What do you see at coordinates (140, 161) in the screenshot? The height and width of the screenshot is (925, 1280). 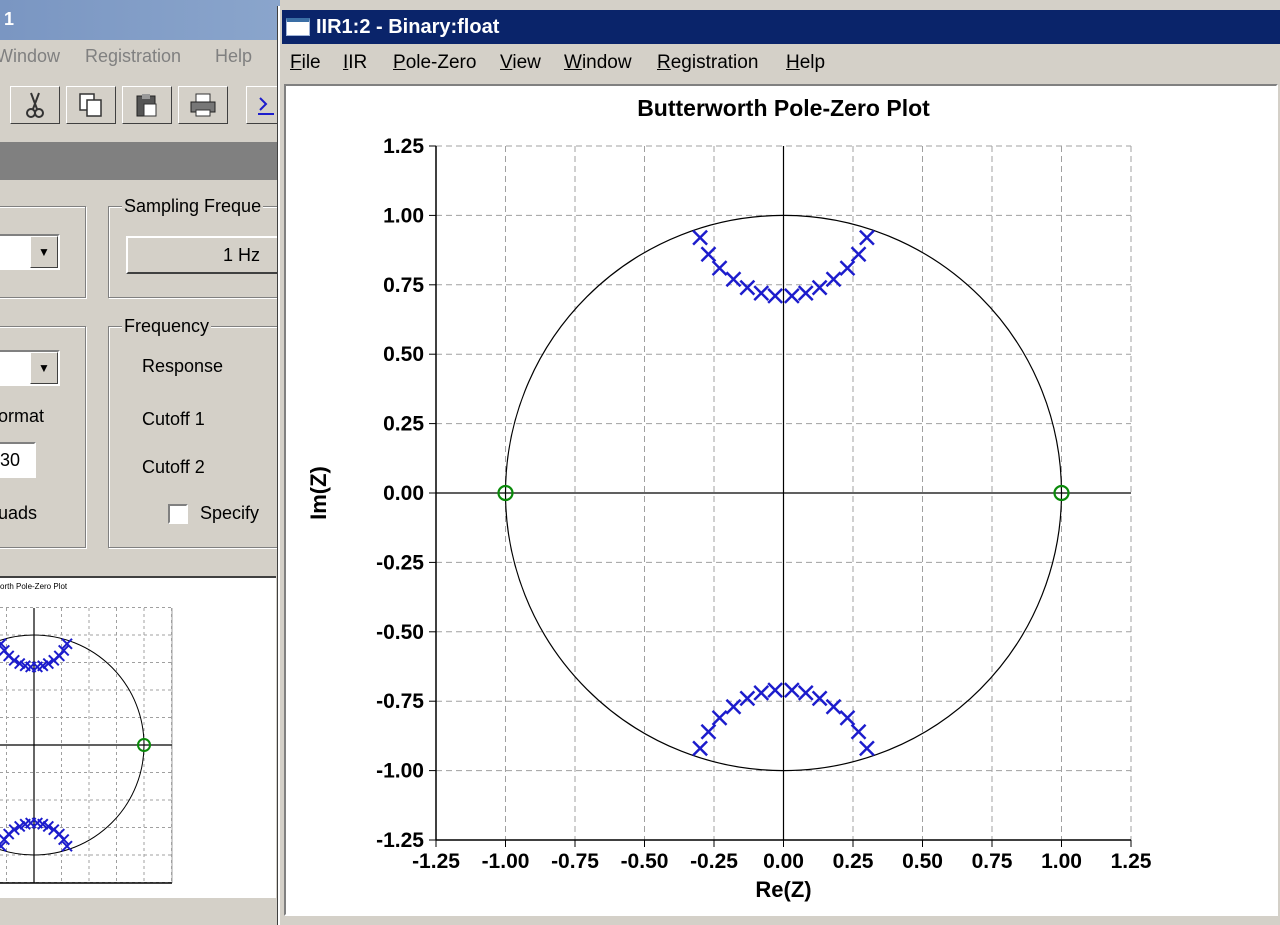 I see `background-panel-header` at bounding box center [140, 161].